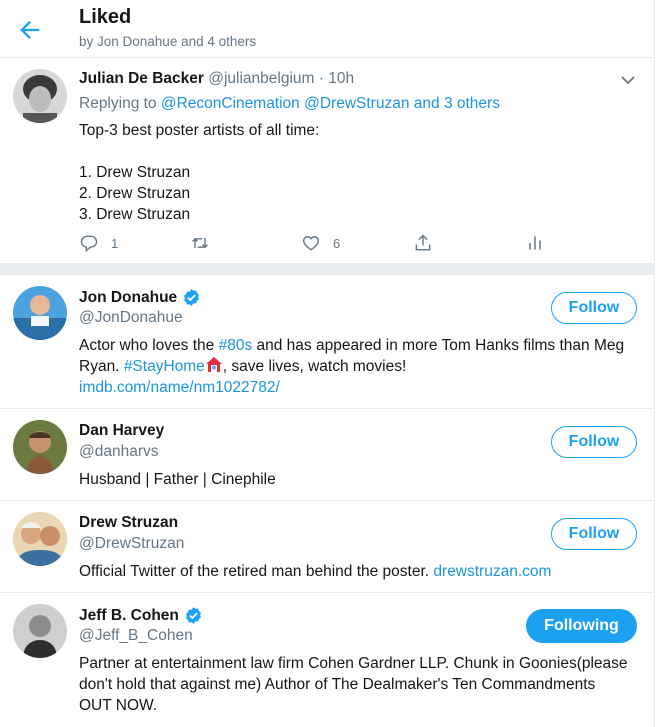 The image size is (657, 727). Describe the element at coordinates (168, 41) in the screenshot. I see `page-subtitle: by Jon Donahue and 4 others` at that location.